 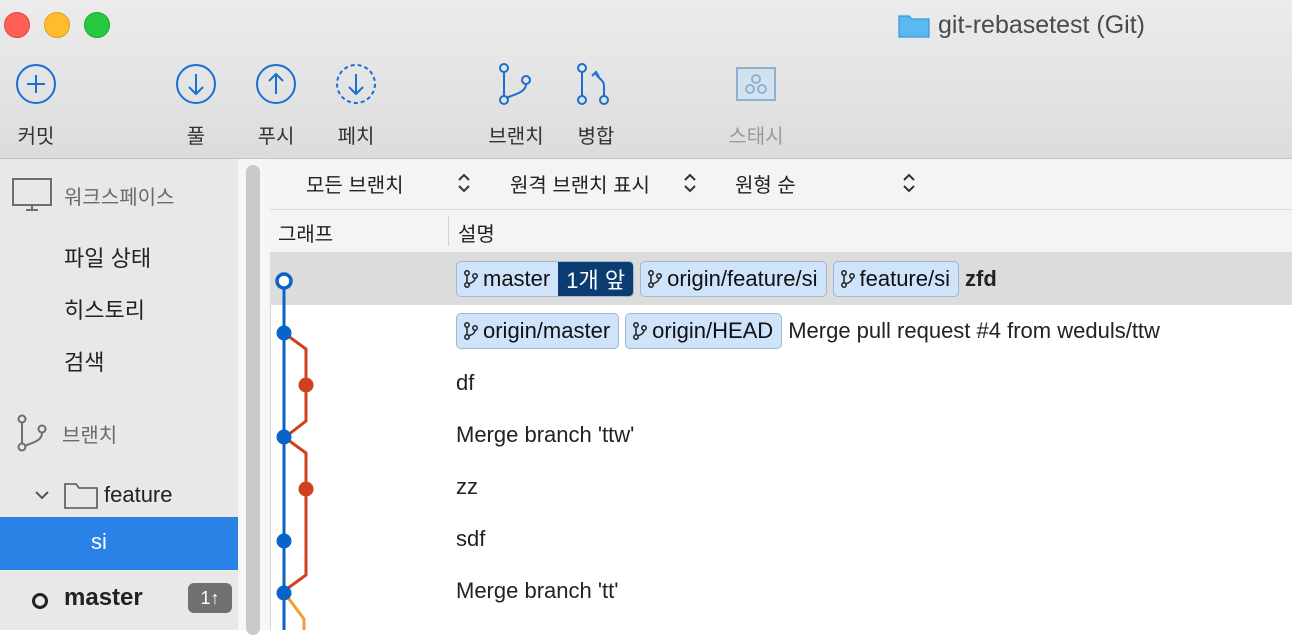 I want to click on chevron-down-icon, so click(x=42, y=495).